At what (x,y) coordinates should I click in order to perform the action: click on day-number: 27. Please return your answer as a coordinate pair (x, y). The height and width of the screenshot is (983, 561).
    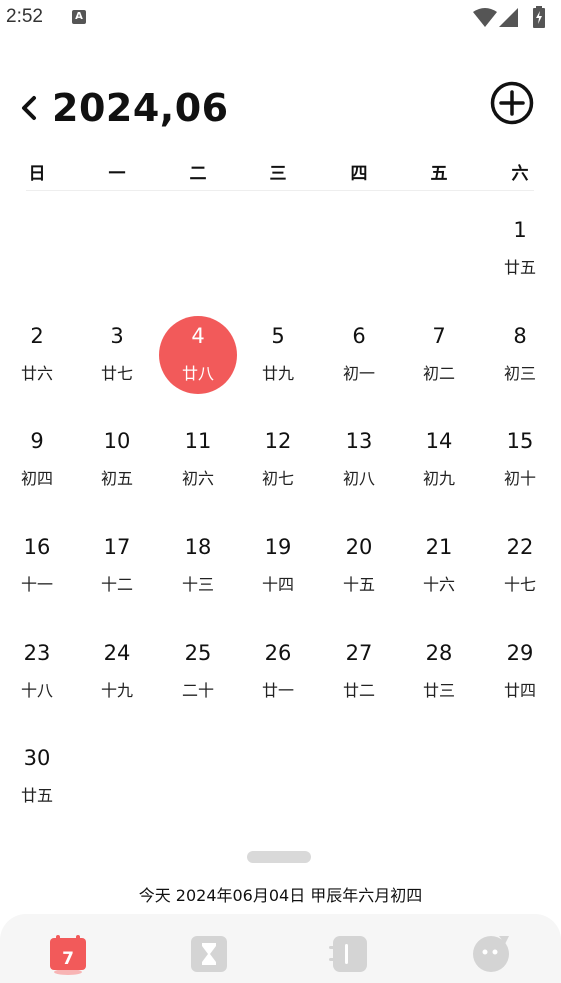
    Looking at the image, I should click on (359, 653).